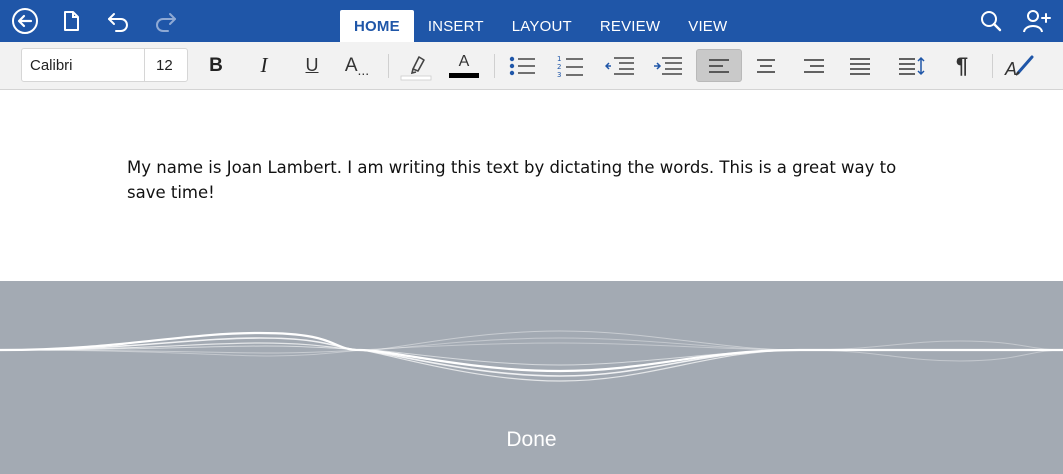 This screenshot has height=474, width=1063. Describe the element at coordinates (144, 65) in the screenshot. I see `font-box-divider` at that location.